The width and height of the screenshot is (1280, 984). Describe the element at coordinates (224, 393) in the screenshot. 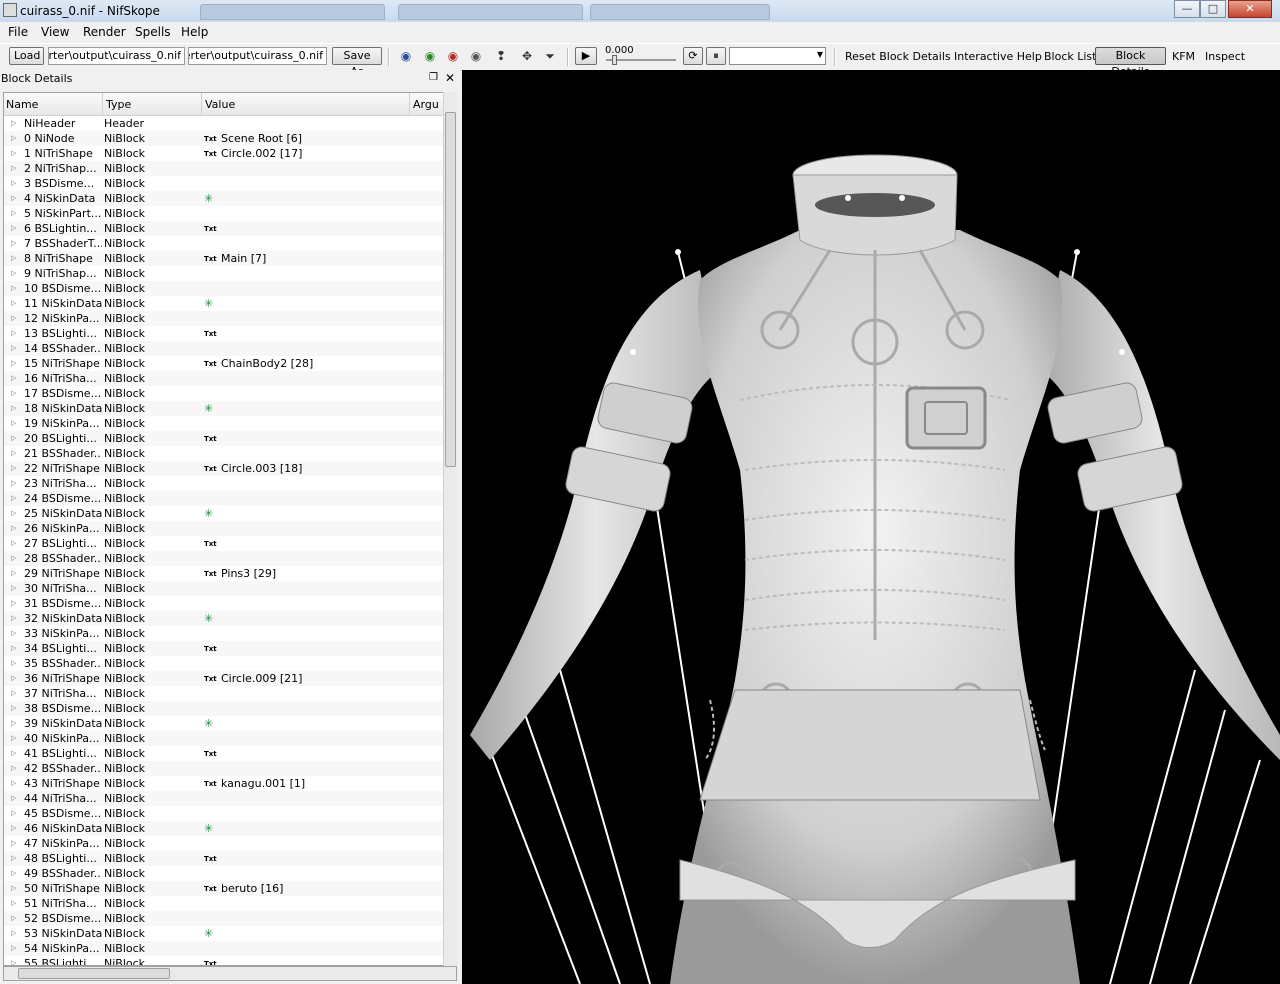

I see `table-row: ▷ 17 BSDisme... NiBlock` at that location.